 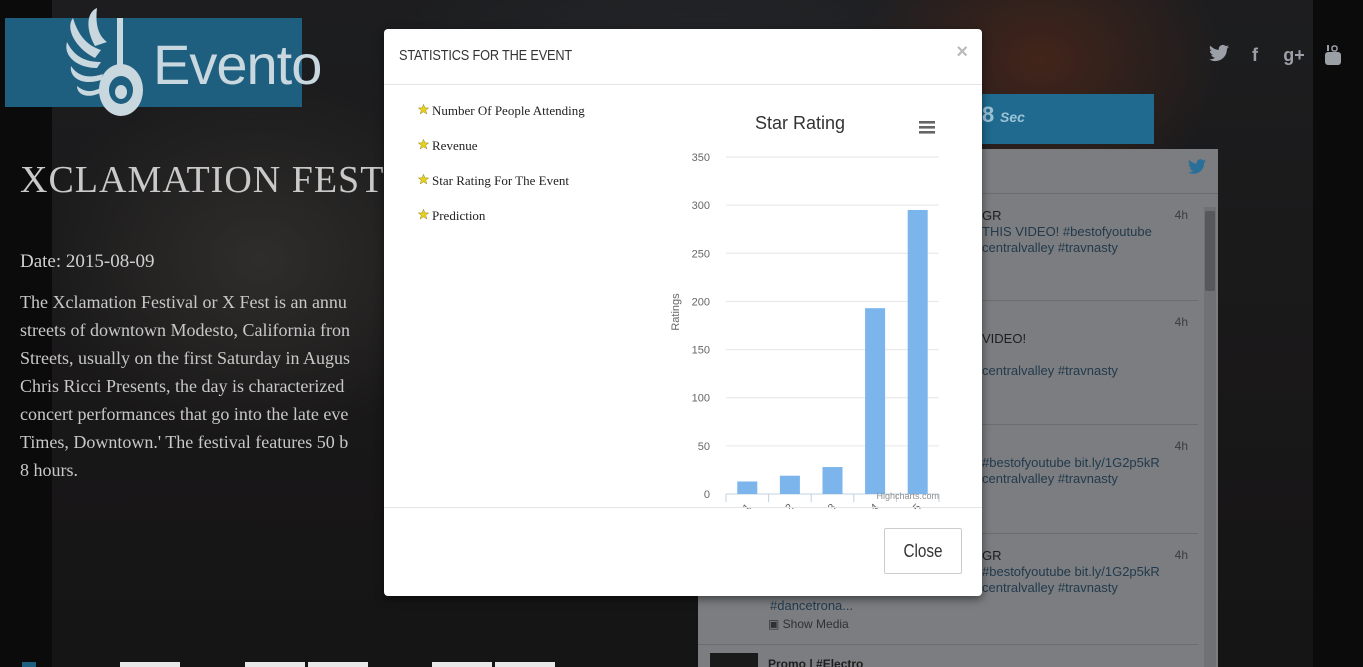 I want to click on menu-item-people-attending: Number Of People Attending, so click(x=501, y=120).